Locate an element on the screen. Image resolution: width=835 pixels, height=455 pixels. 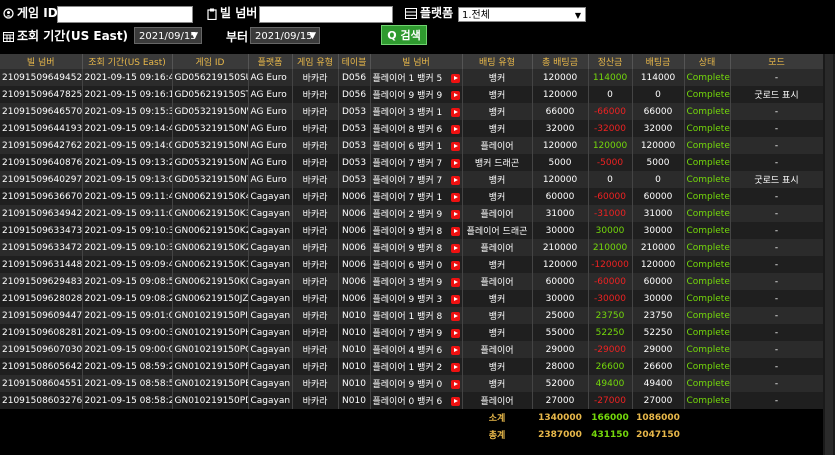
date-to-select: 2021/09/15 ▼ is located at coordinates (285, 35).